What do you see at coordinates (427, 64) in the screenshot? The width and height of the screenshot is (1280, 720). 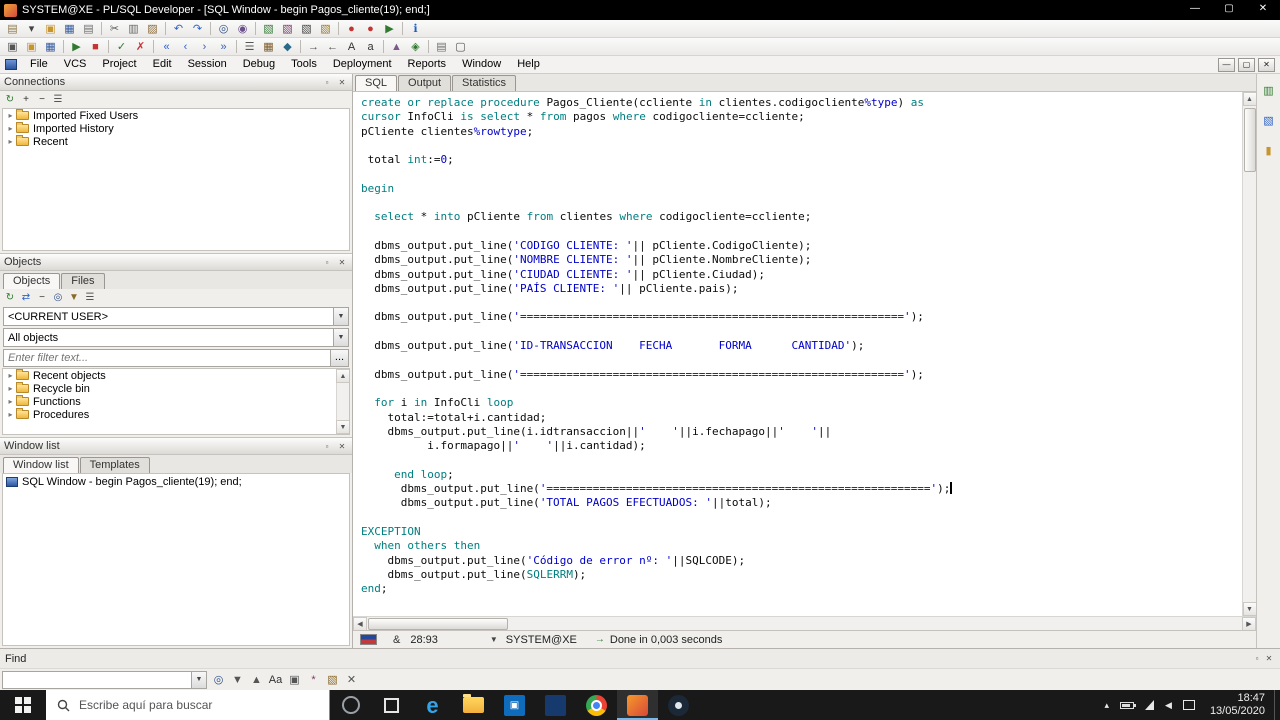 I see `menu-item-reports: Reports` at bounding box center [427, 64].